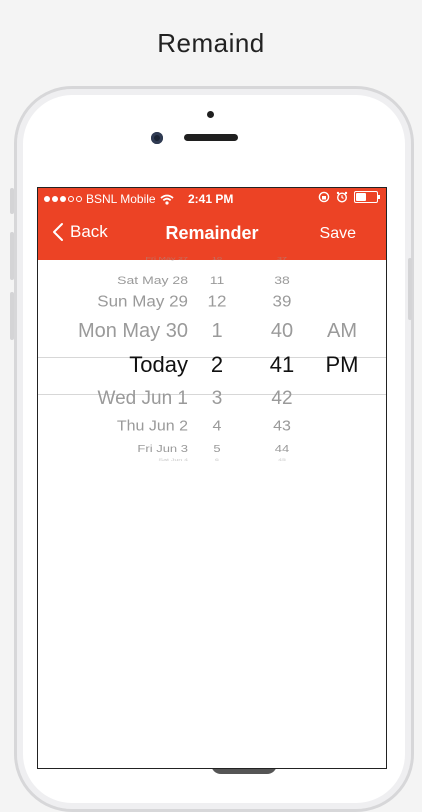 Image resolution: width=422 pixels, height=812 pixels. I want to click on minute-option: 39, so click(282, 301).